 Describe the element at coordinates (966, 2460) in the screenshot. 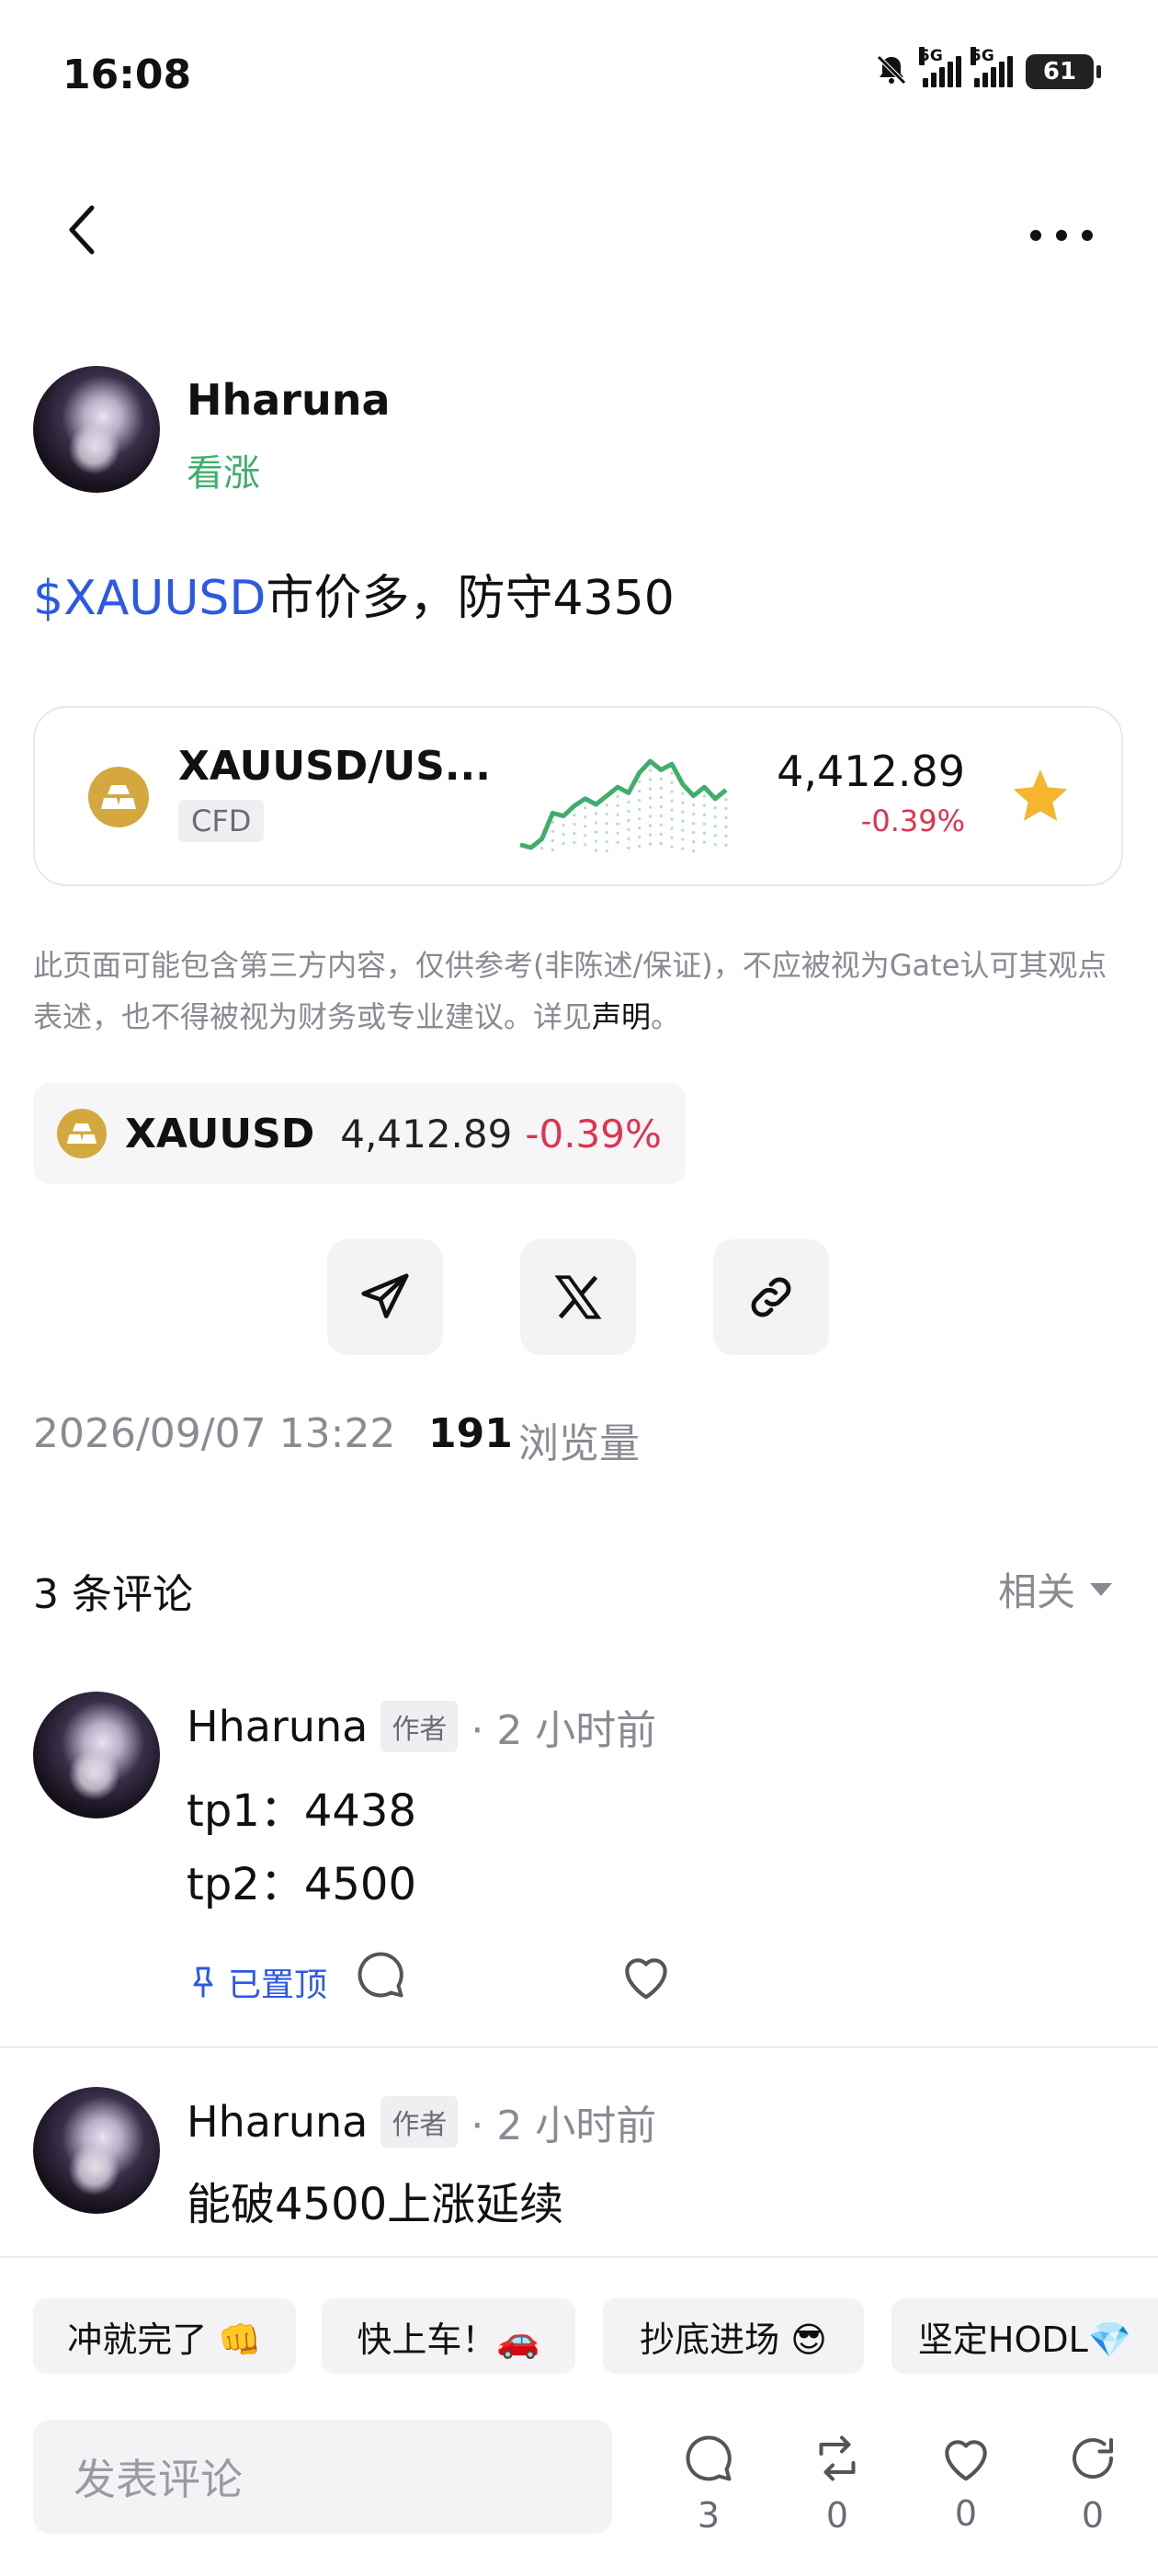

I see `heart-icon` at that location.